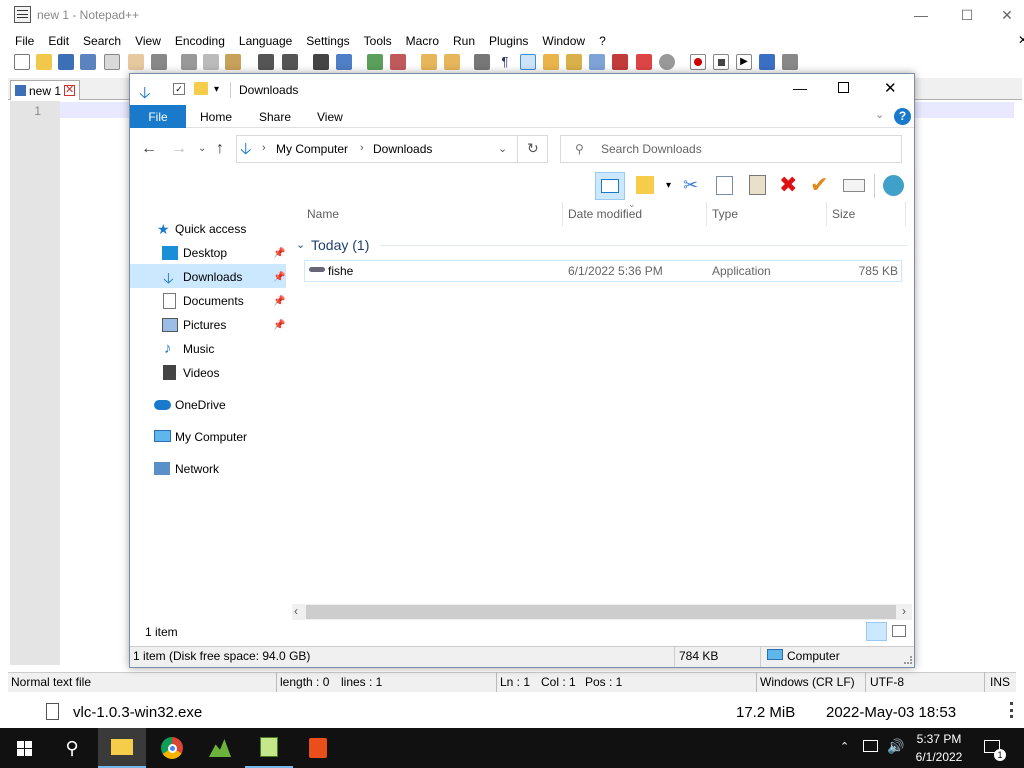 The width and height of the screenshot is (1024, 768). What do you see at coordinates (201, 88) in the screenshot?
I see `new-folder-icon` at bounding box center [201, 88].